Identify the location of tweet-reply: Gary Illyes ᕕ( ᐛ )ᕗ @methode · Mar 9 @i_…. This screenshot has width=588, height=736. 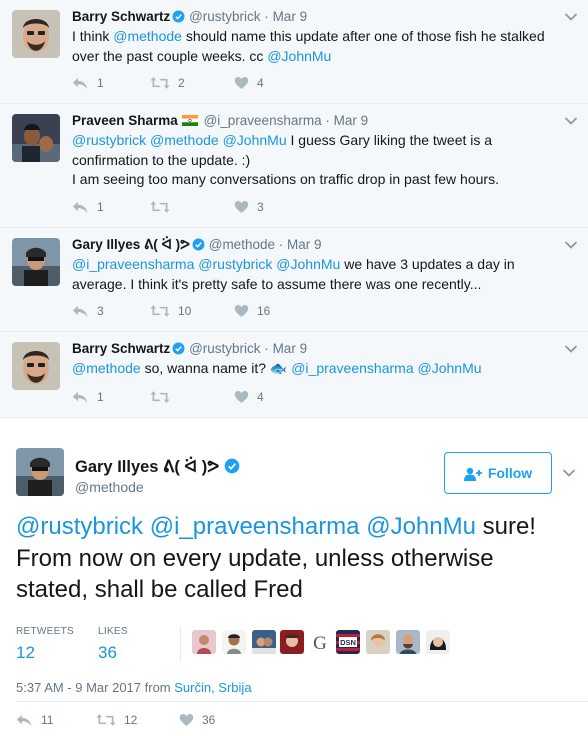
(294, 280).